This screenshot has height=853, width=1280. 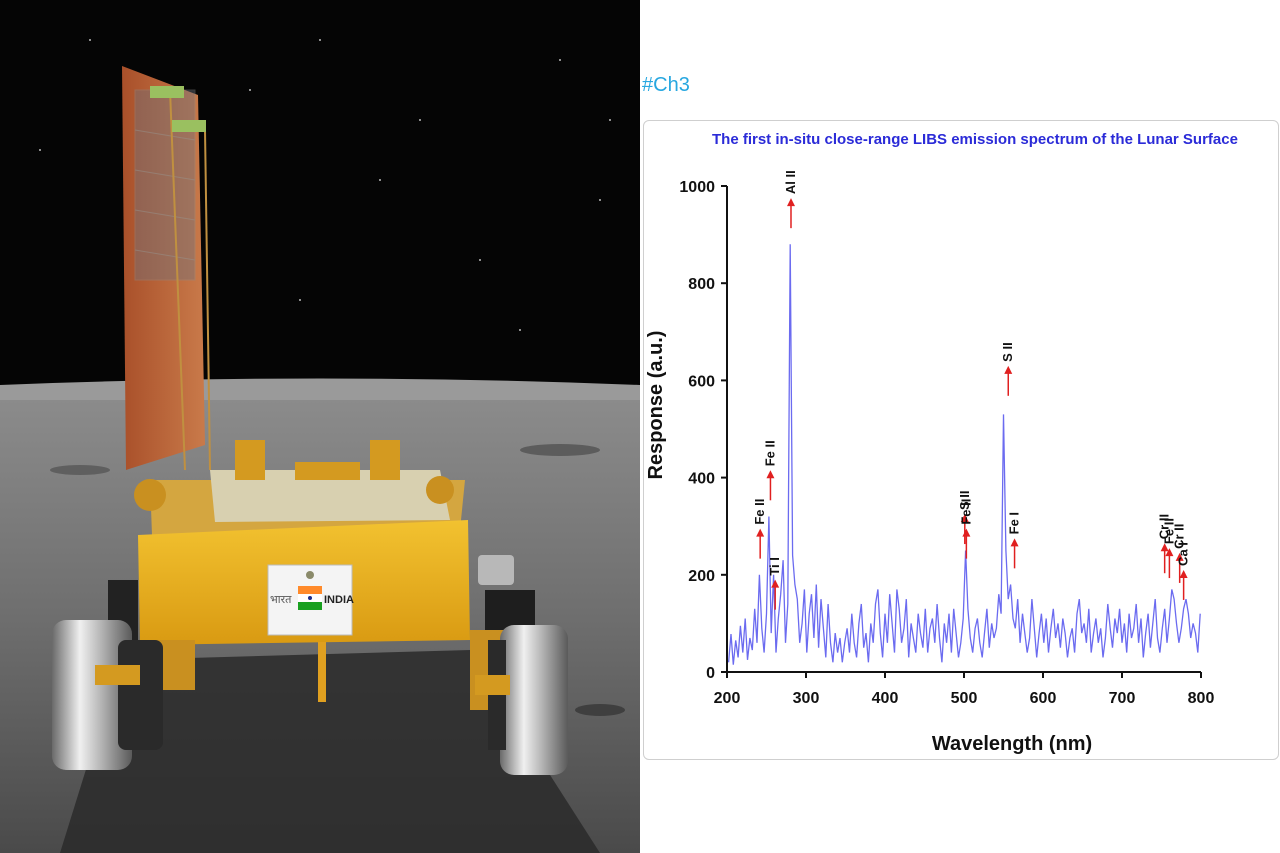 What do you see at coordinates (701, 381) in the screenshot?
I see `y-tick-label: 600` at bounding box center [701, 381].